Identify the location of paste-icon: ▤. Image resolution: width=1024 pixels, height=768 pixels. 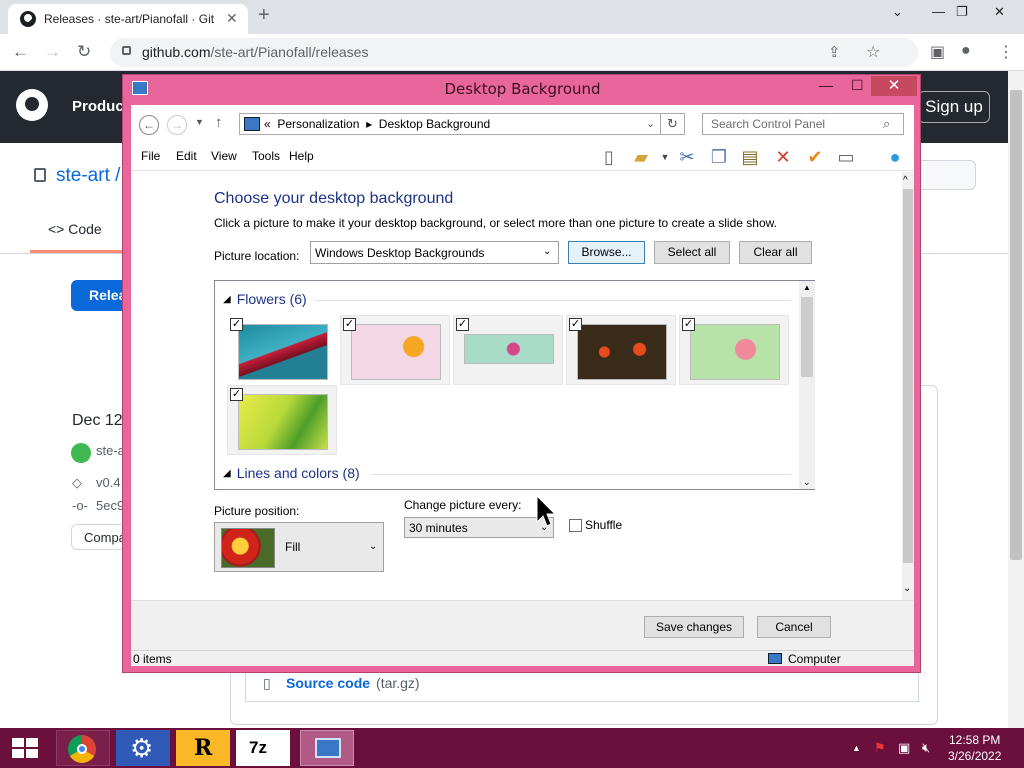
(750, 157).